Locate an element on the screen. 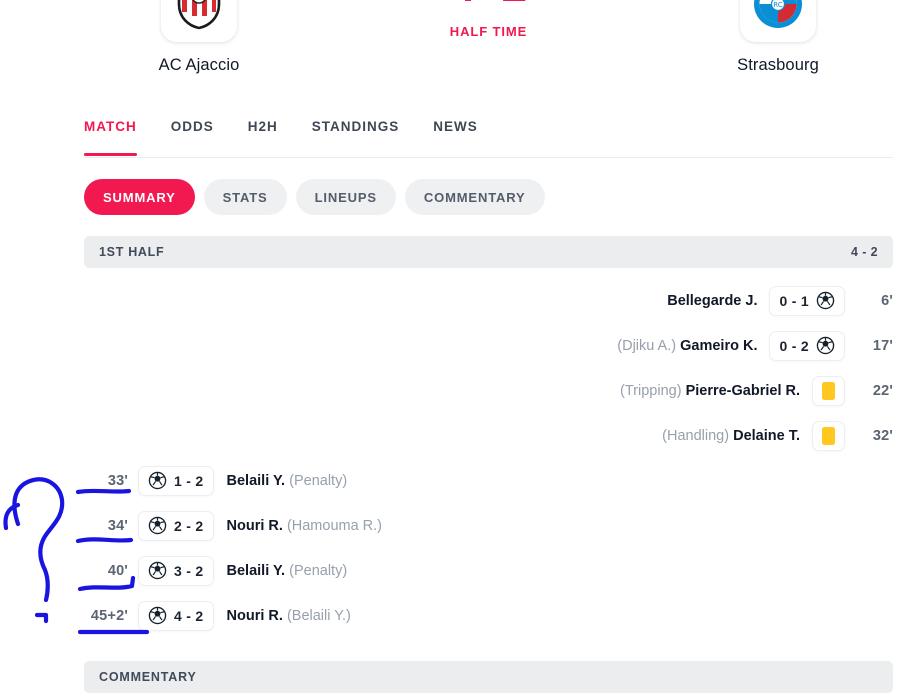 The image size is (897, 693). away-score: 2 is located at coordinates (515, 4).